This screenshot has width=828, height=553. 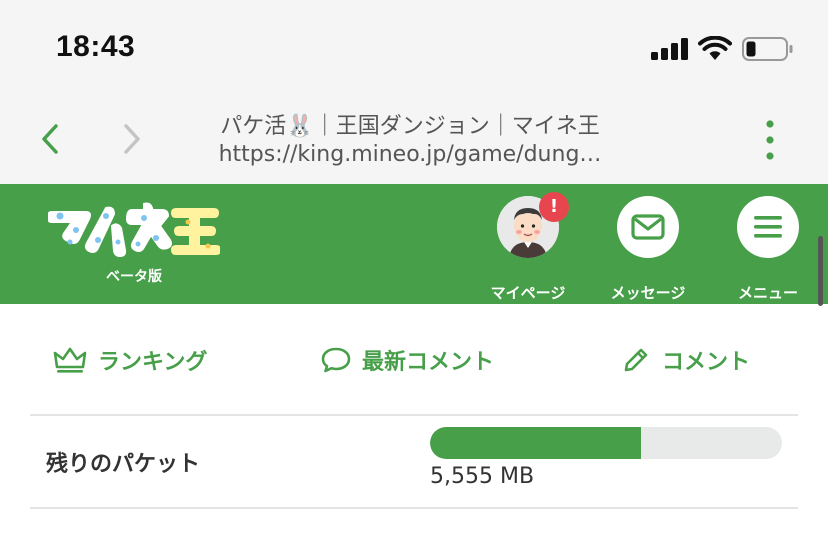 What do you see at coordinates (153, 362) in the screenshot?
I see `tab-ranking-label: ランキング` at bounding box center [153, 362].